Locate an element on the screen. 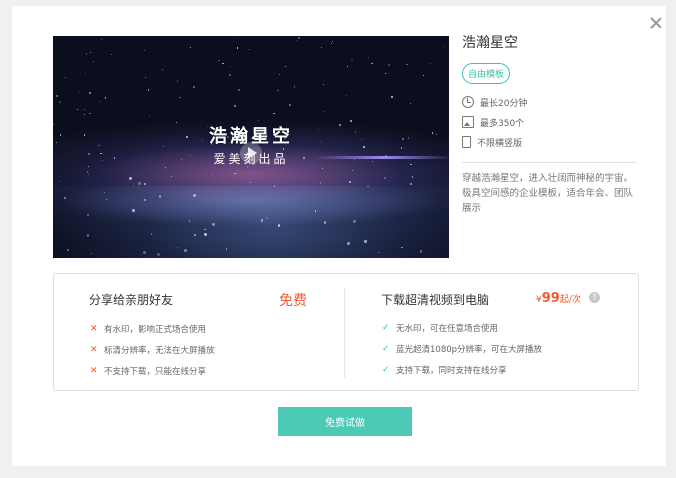 This screenshot has height=478, width=676. help-icon: ? is located at coordinates (594, 297).